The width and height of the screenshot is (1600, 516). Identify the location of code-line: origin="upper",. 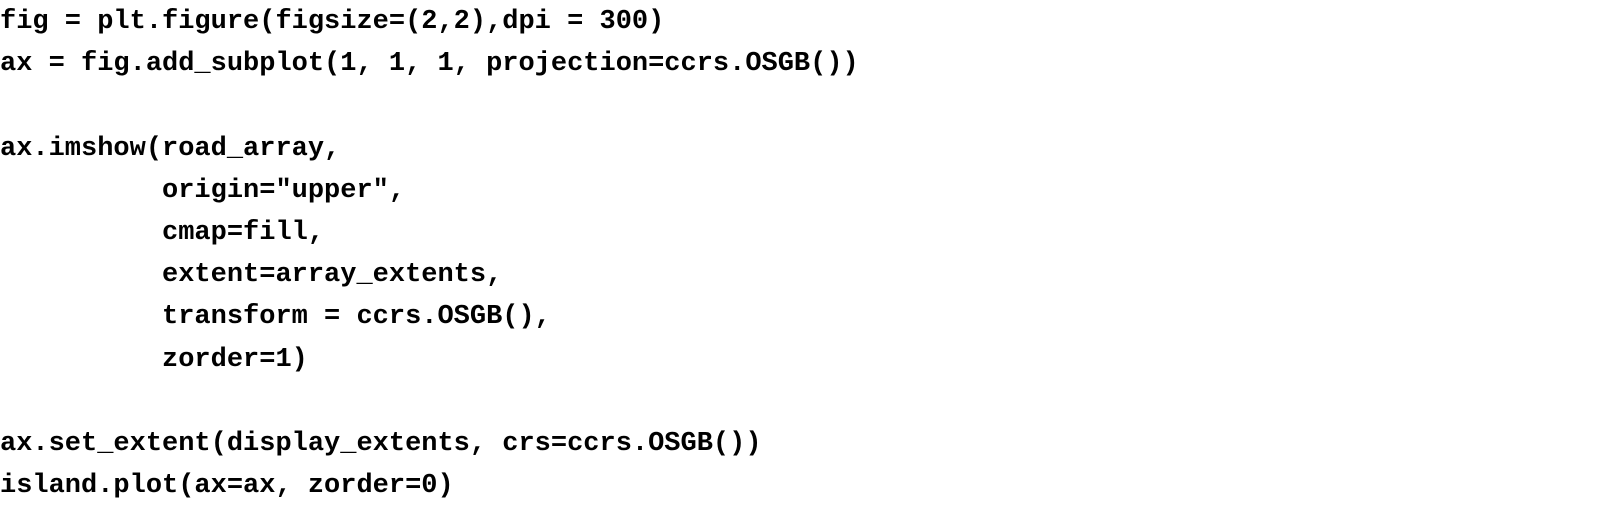
(203, 190).